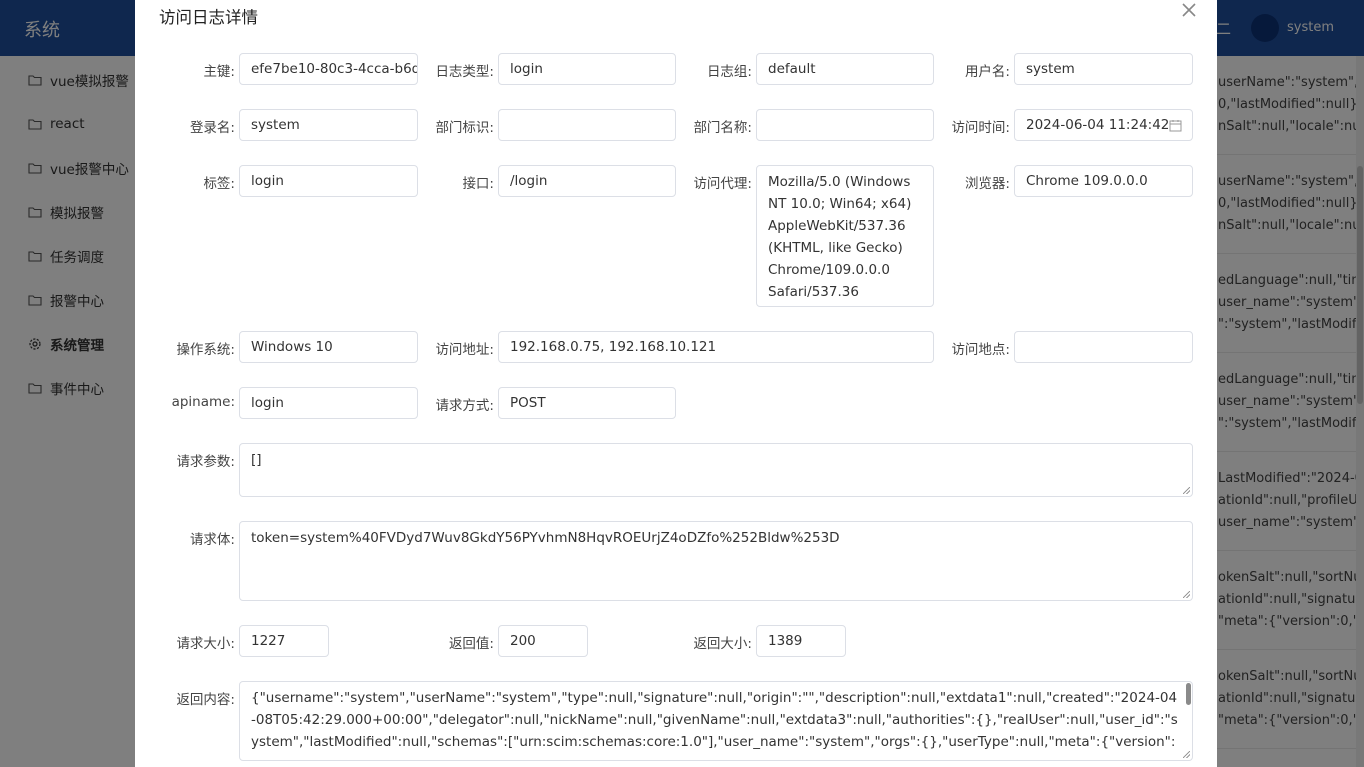 This screenshot has height=767, width=1364. What do you see at coordinates (587, 181) in the screenshot?
I see `api-field: /login` at bounding box center [587, 181].